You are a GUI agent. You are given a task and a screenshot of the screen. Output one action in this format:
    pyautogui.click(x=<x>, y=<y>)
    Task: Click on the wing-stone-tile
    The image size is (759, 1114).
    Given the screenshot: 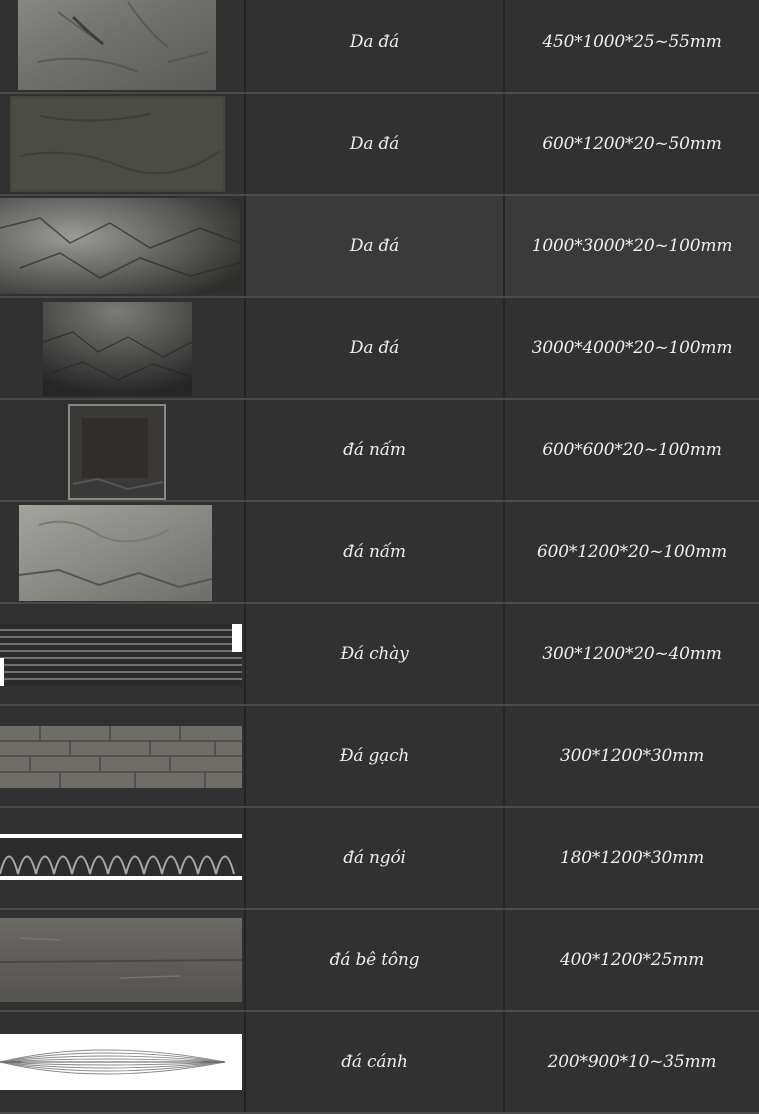 What is the action you would take?
    pyautogui.click(x=121, y=1062)
    